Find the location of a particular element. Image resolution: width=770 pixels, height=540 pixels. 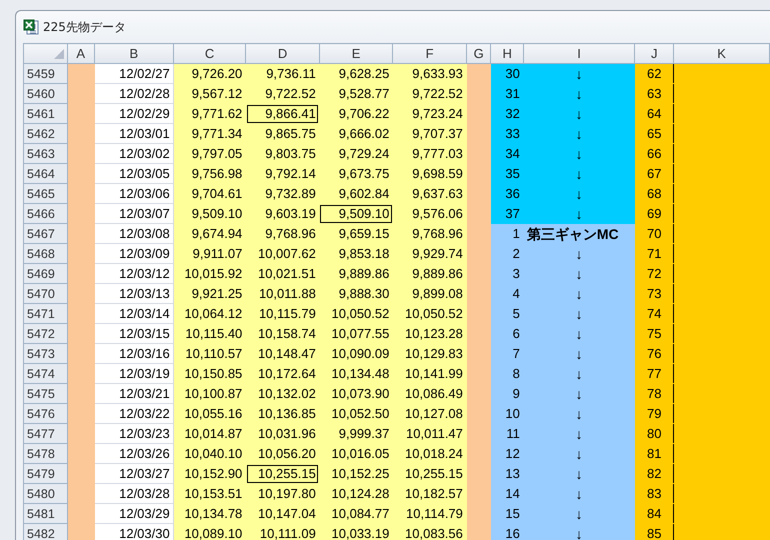

table-cell: 9,673.75 is located at coordinates (356, 174).